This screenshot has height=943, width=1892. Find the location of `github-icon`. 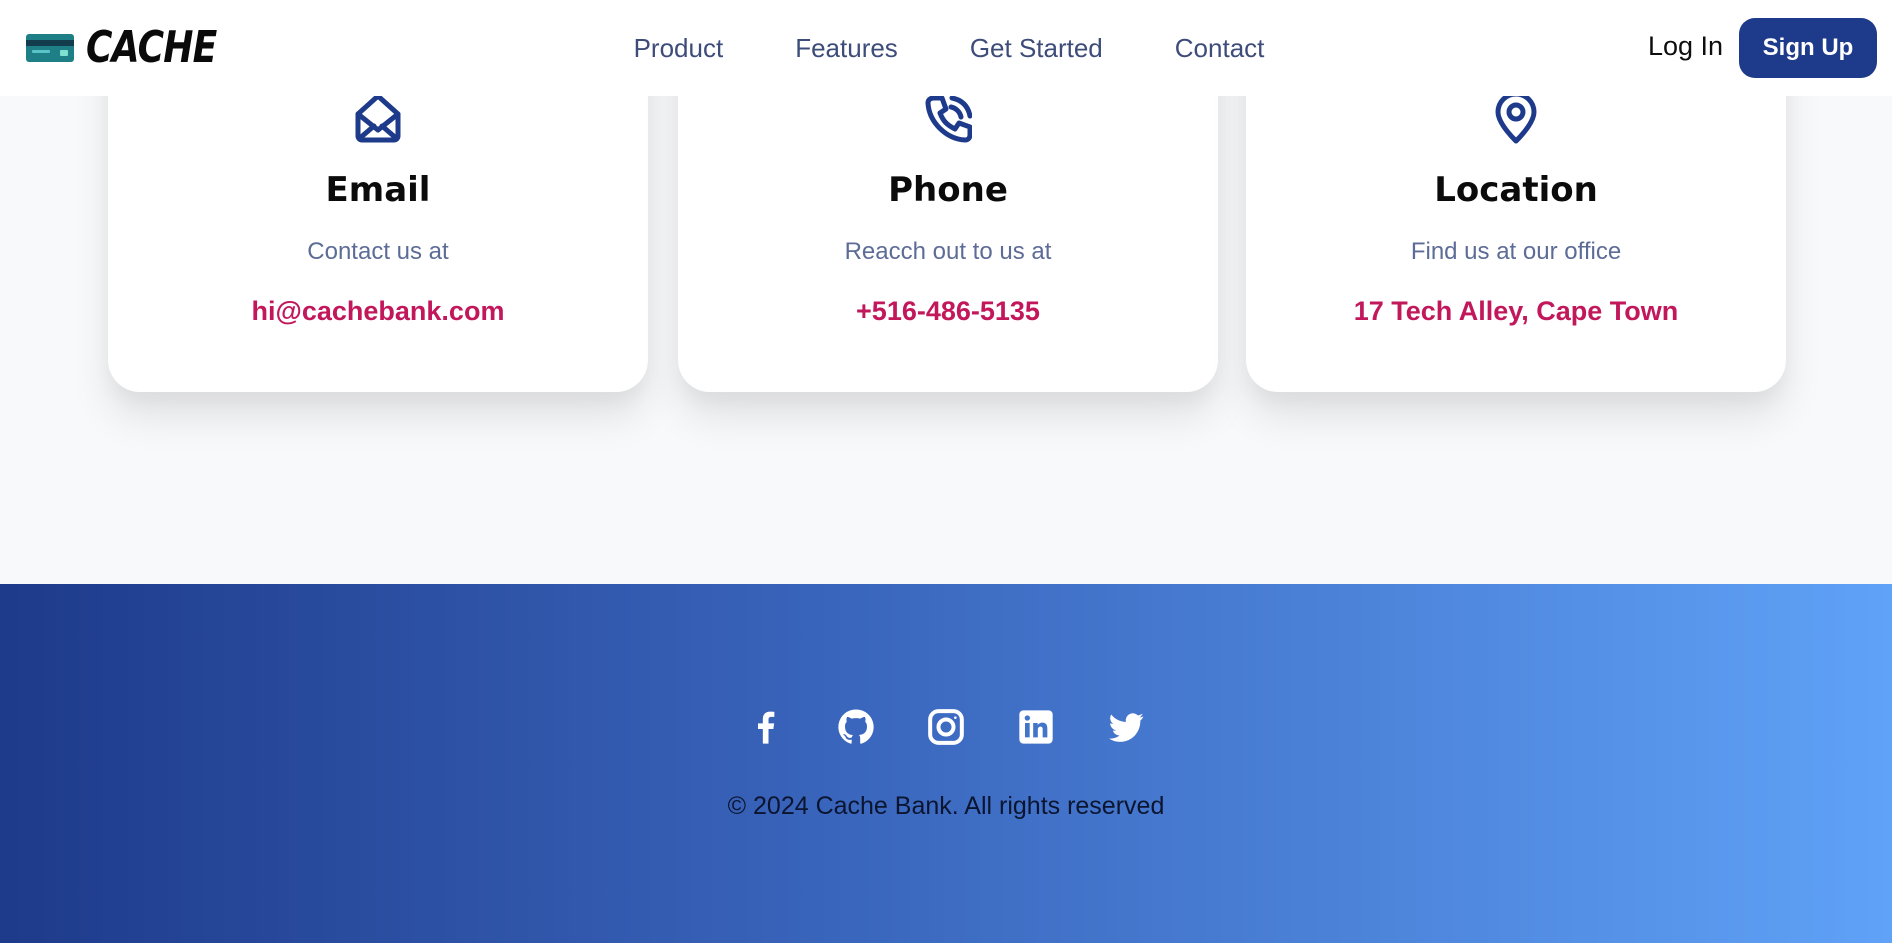

github-icon is located at coordinates (856, 726).